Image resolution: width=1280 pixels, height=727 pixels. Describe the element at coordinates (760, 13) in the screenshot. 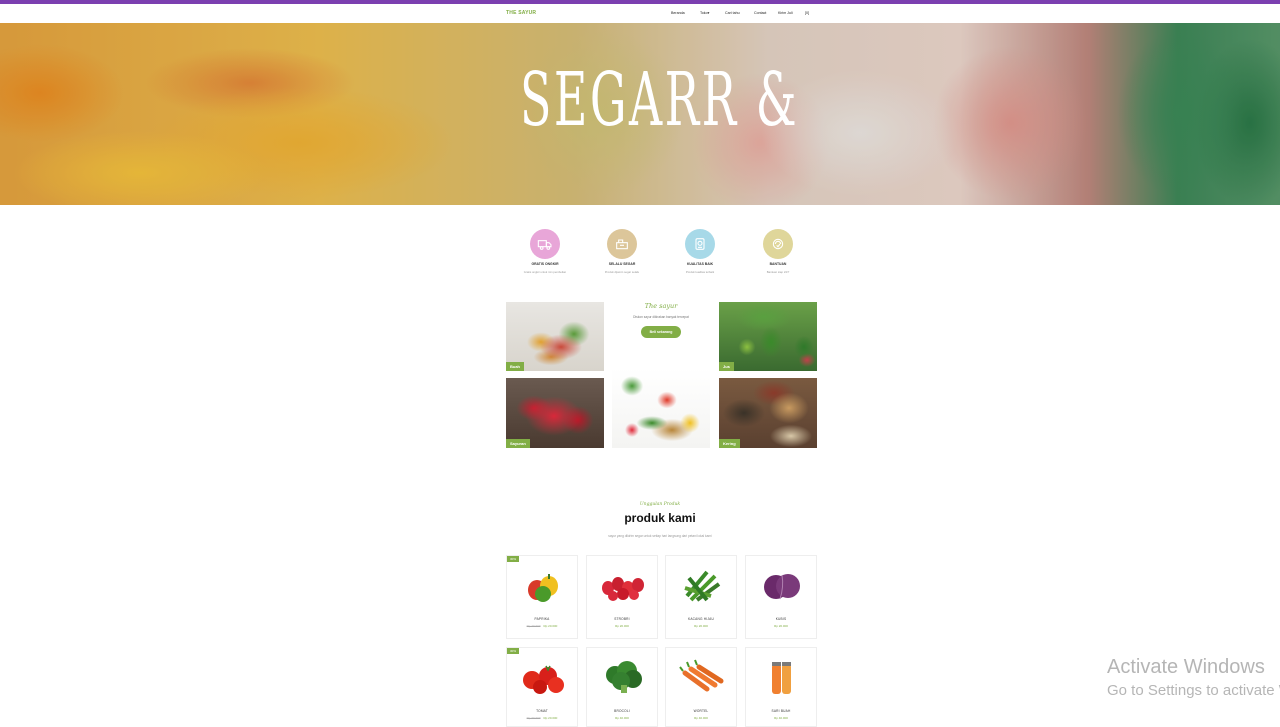

I see `nav-contact: Contact` at that location.